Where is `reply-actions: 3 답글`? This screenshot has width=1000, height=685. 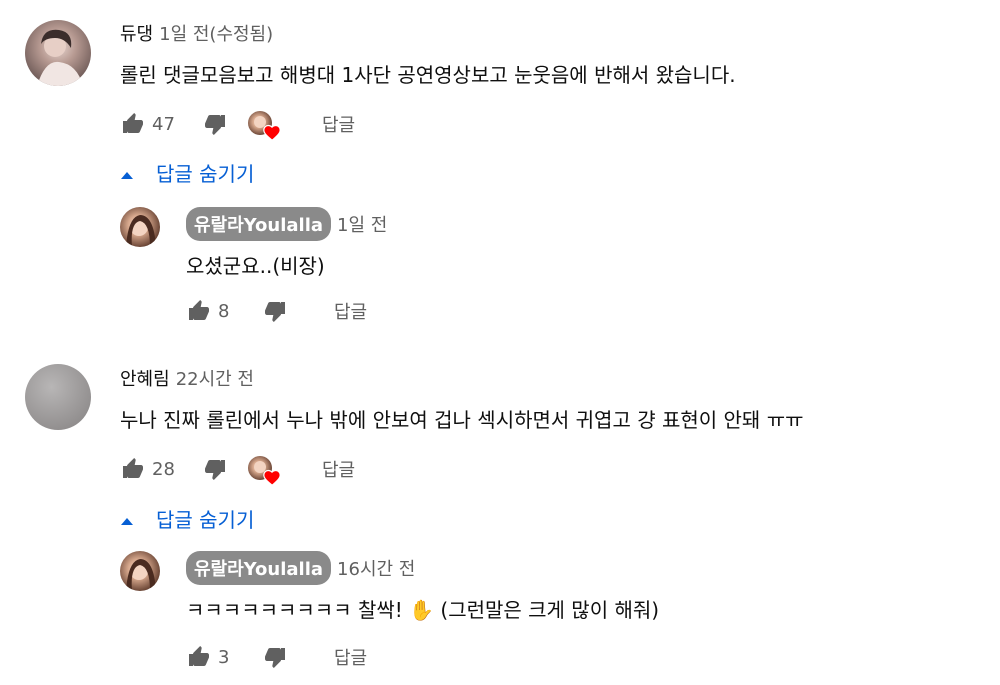 reply-actions: 3 답글 is located at coordinates (276, 657).